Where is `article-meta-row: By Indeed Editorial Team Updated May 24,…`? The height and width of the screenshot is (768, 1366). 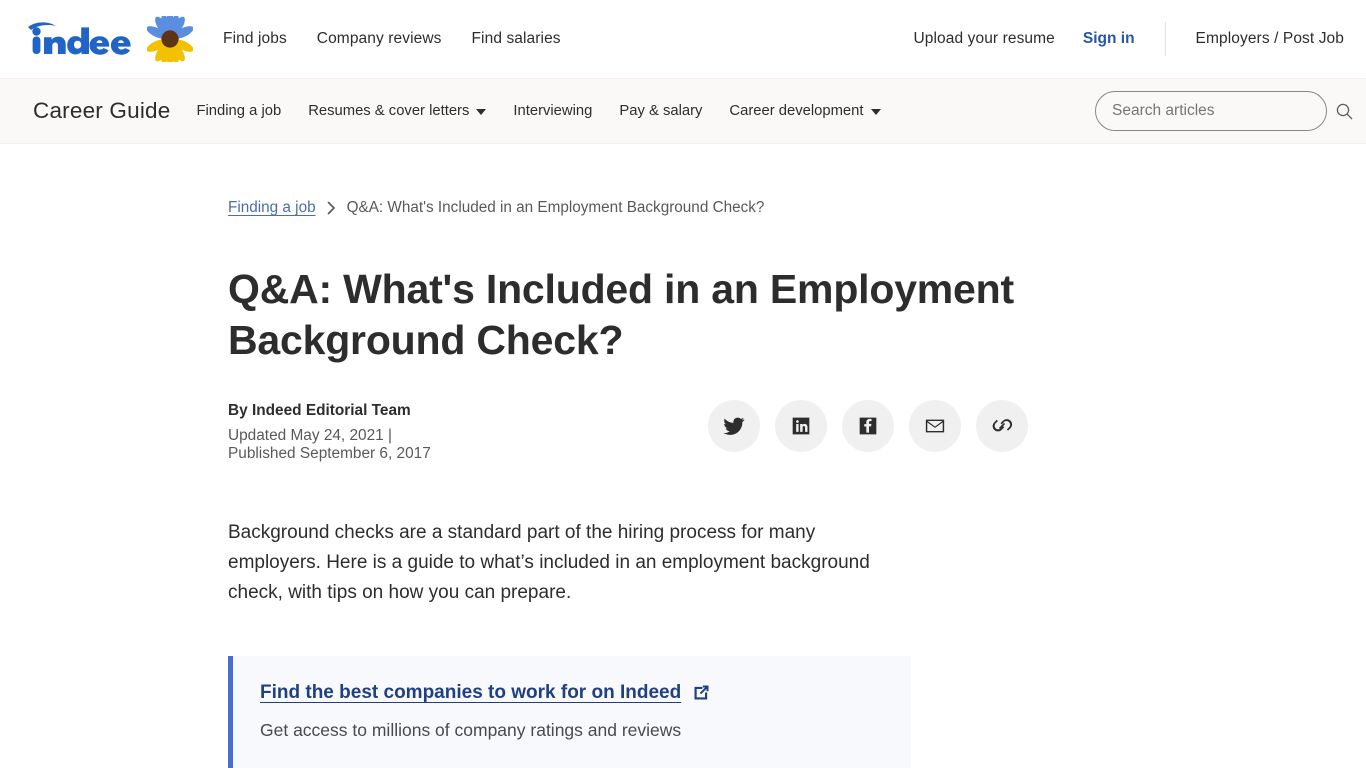
article-meta-row: By Indeed Editorial Team Updated May 24,… is located at coordinates (628, 430).